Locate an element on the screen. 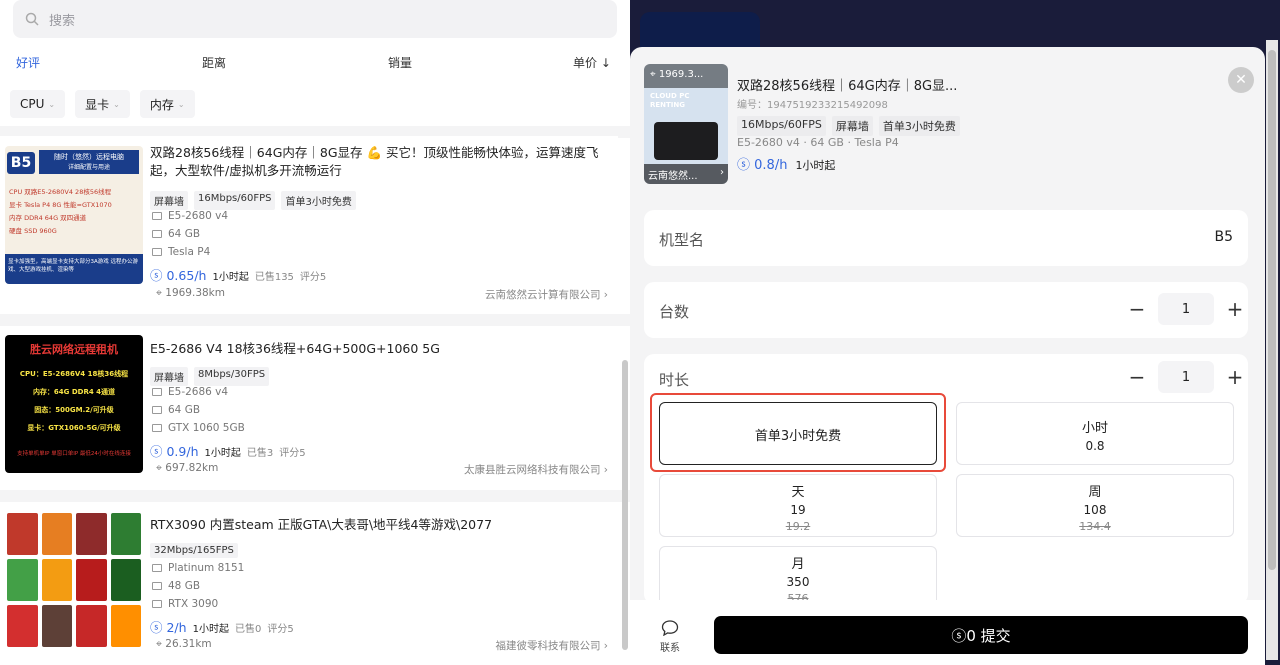 The image size is (1280, 665). count-input: 1 is located at coordinates (1186, 309).